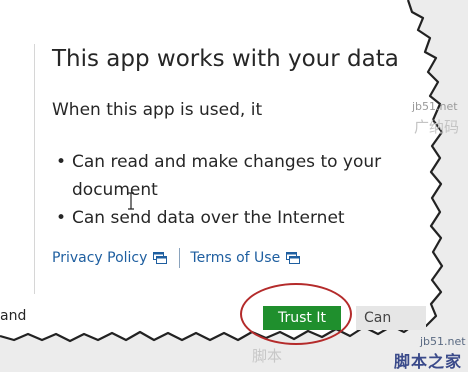 The height and width of the screenshot is (372, 468). Describe the element at coordinates (115, 190) in the screenshot. I see `permission-text: document` at that location.